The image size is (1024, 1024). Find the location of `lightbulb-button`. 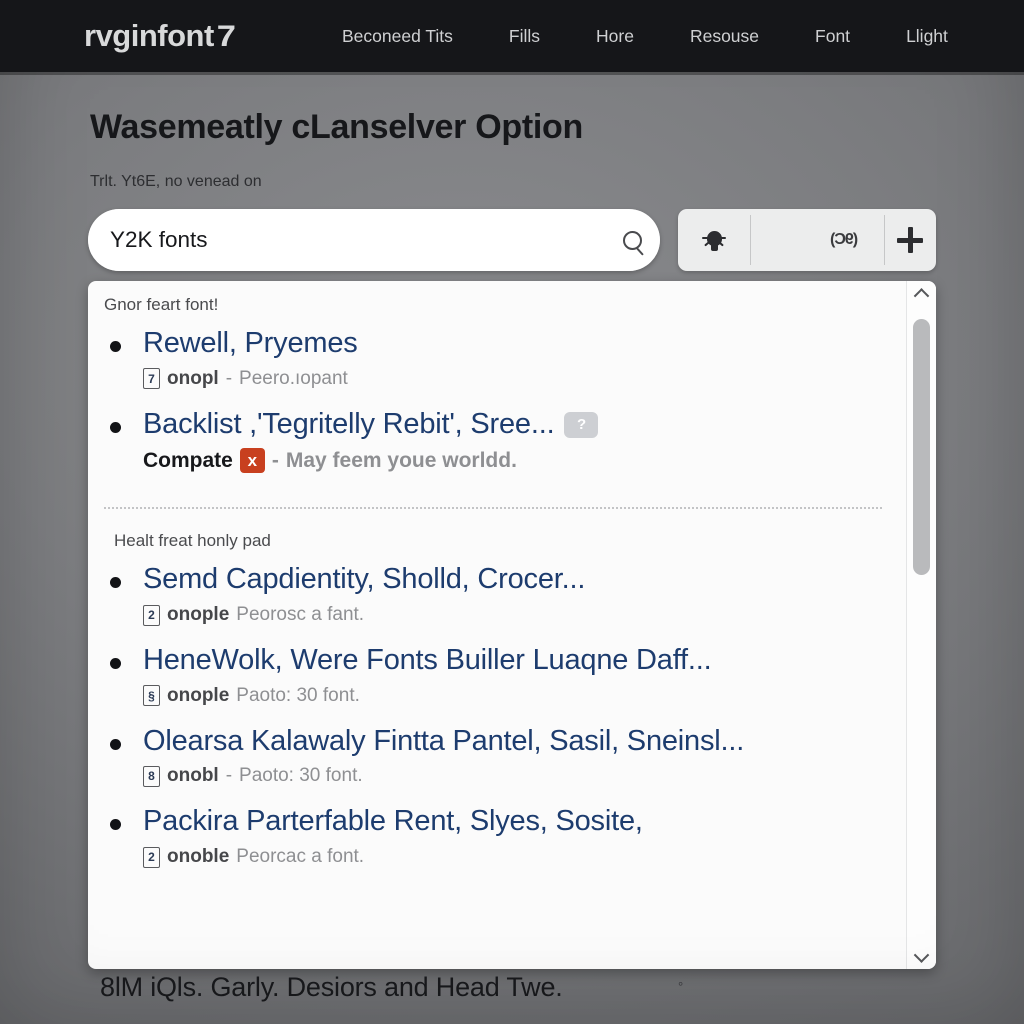

lightbulb-button is located at coordinates (714, 240).